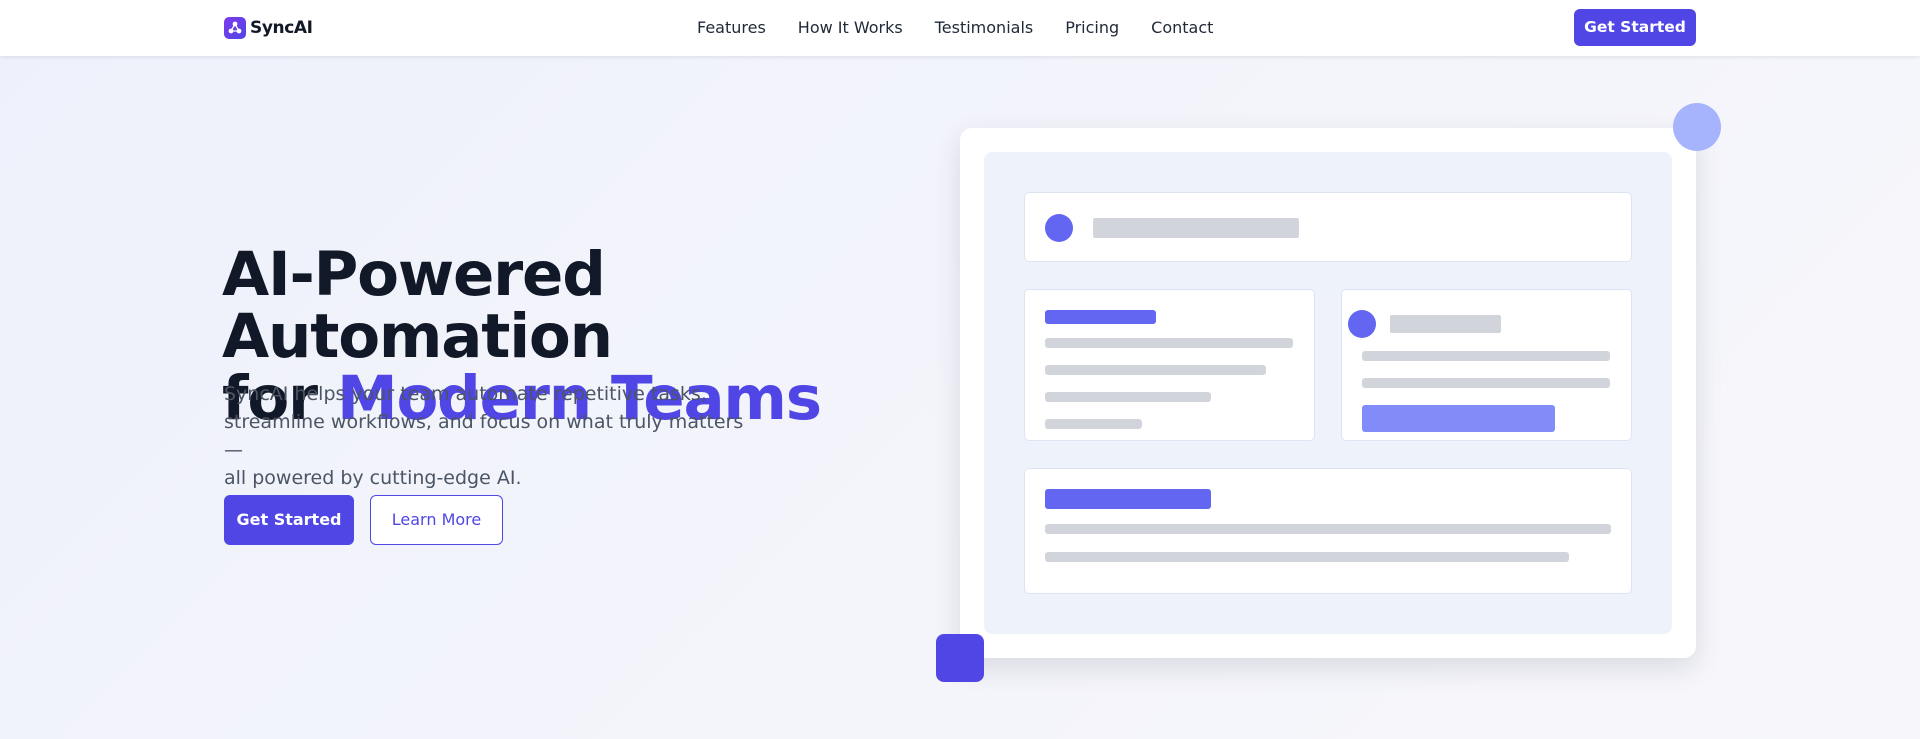 The width and height of the screenshot is (1920, 739). I want to click on mockup-profile-panel, so click(1486, 365).